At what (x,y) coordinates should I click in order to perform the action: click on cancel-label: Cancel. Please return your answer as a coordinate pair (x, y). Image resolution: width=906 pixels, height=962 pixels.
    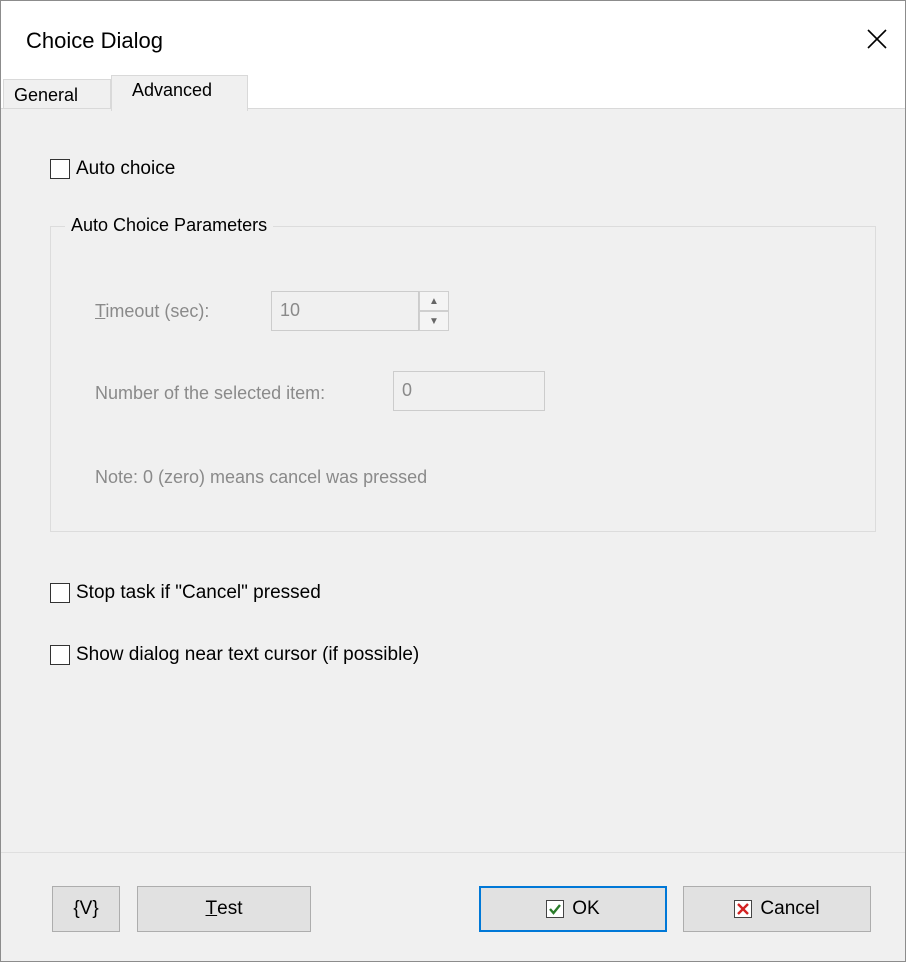
    Looking at the image, I should click on (790, 908).